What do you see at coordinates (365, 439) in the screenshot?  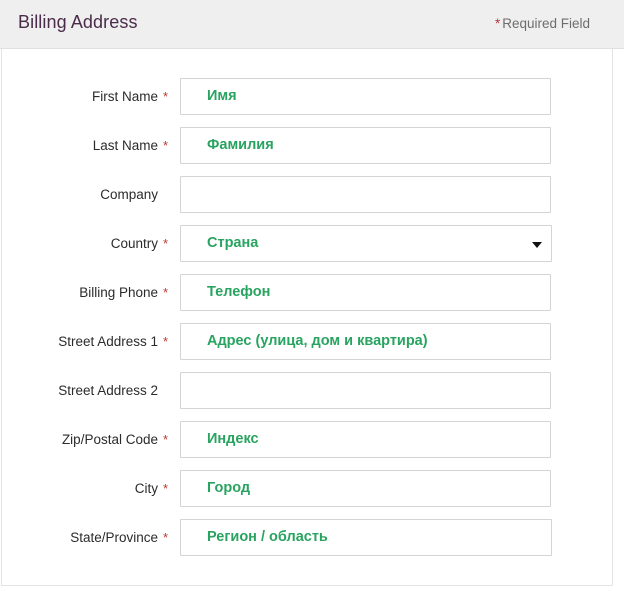 I see `input-zip-postal-code: Индекс` at bounding box center [365, 439].